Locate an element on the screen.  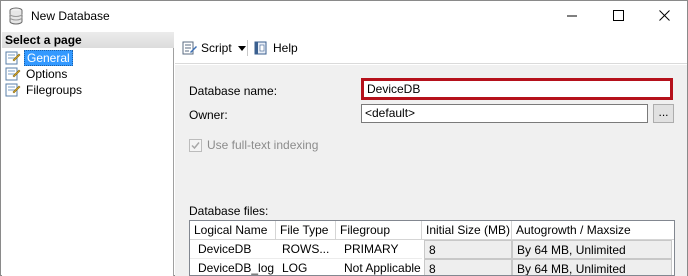
database-name-field: DeviceDB is located at coordinates (517, 89).